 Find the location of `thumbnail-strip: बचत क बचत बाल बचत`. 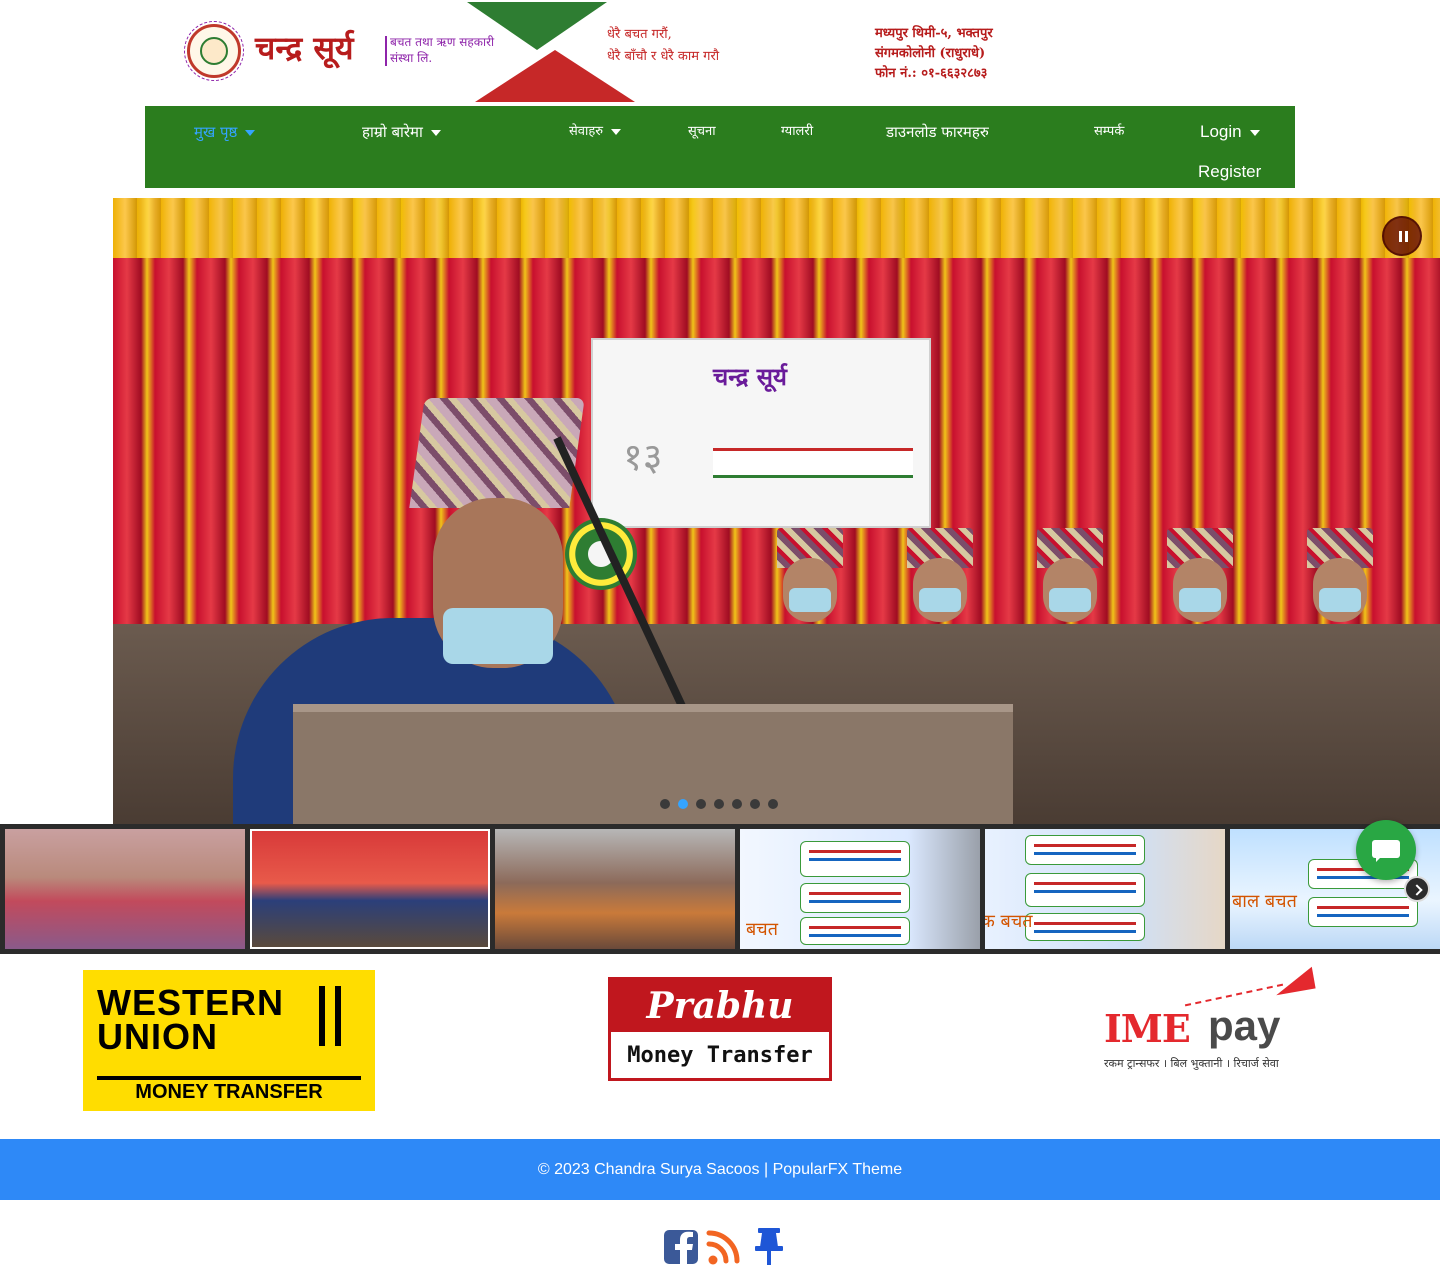

thumbnail-strip: बचत क बचत बाल बचत is located at coordinates (720, 889).